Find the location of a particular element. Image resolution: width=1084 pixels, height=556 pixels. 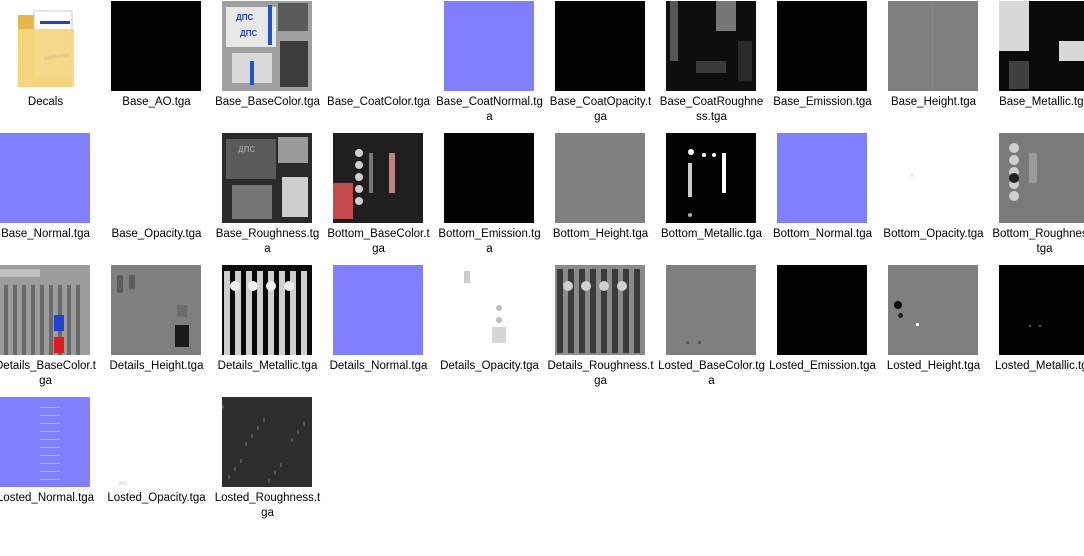

file-name-label: Losted_BaseColor.tga is located at coordinates (711, 373).